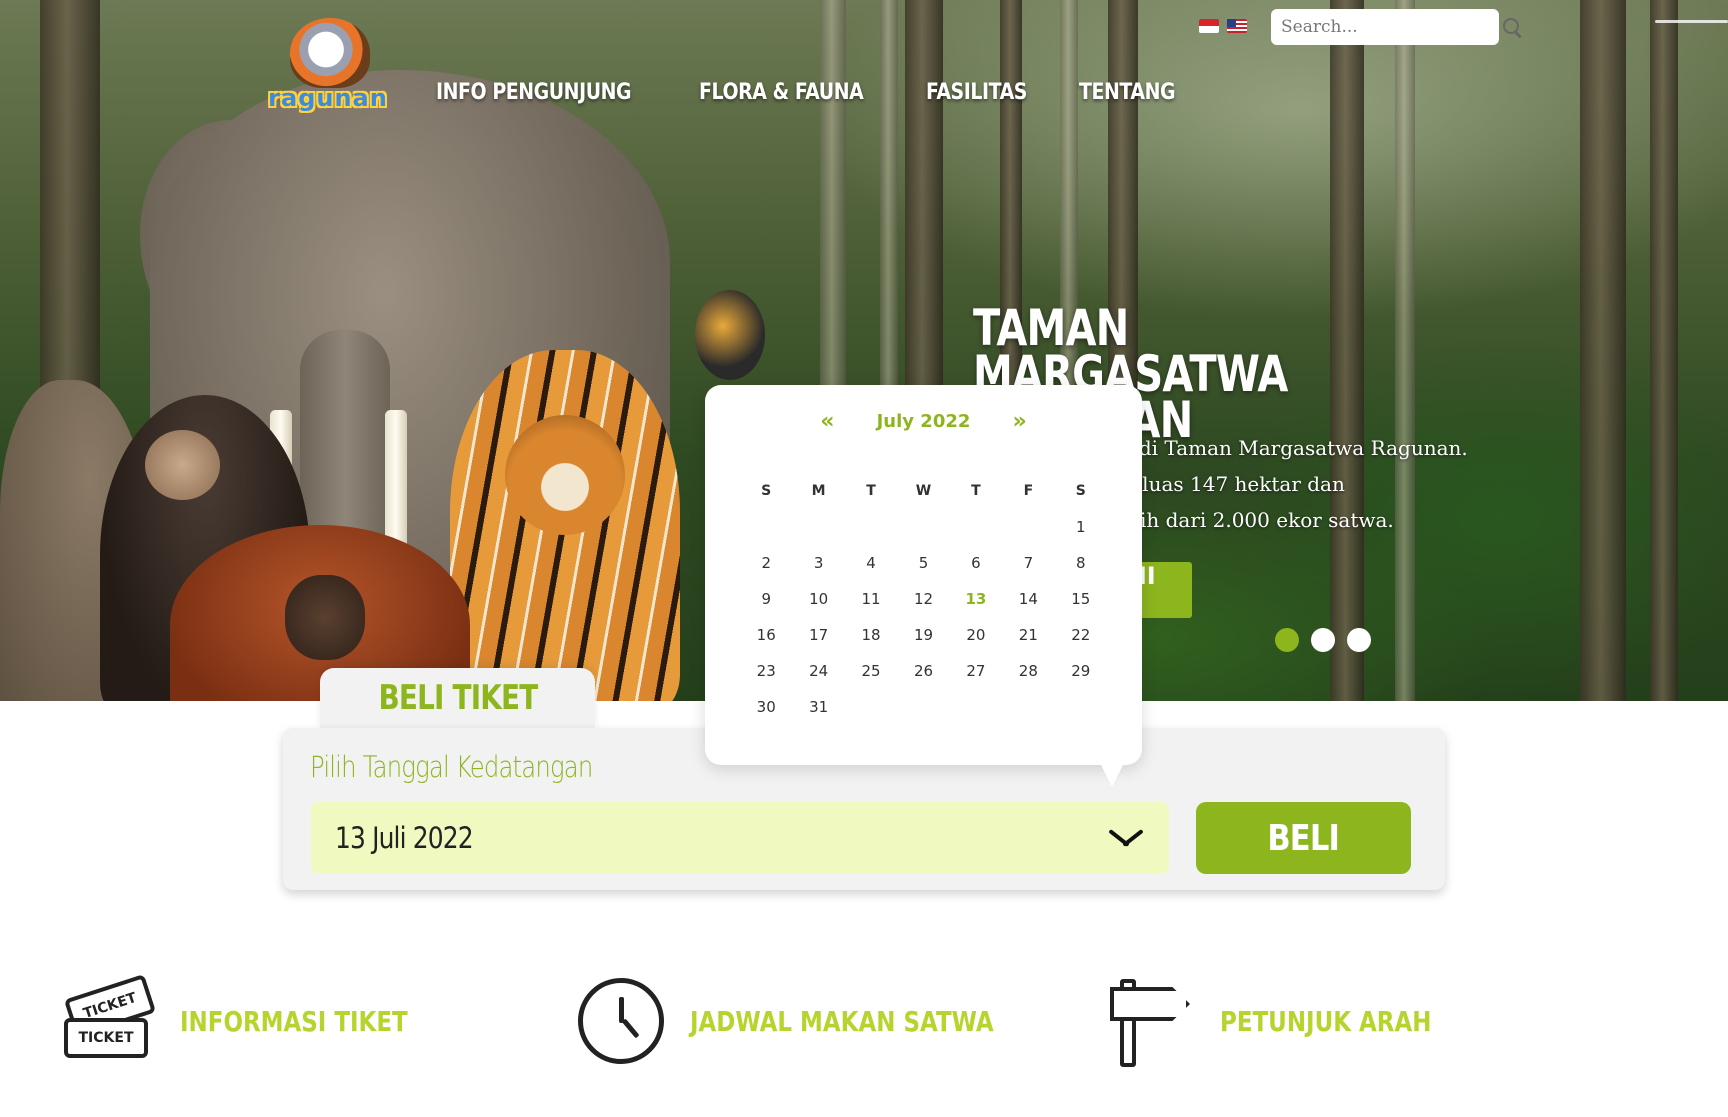 The image size is (1728, 1117). What do you see at coordinates (818, 671) in the screenshot?
I see `calendar-day: 24` at bounding box center [818, 671].